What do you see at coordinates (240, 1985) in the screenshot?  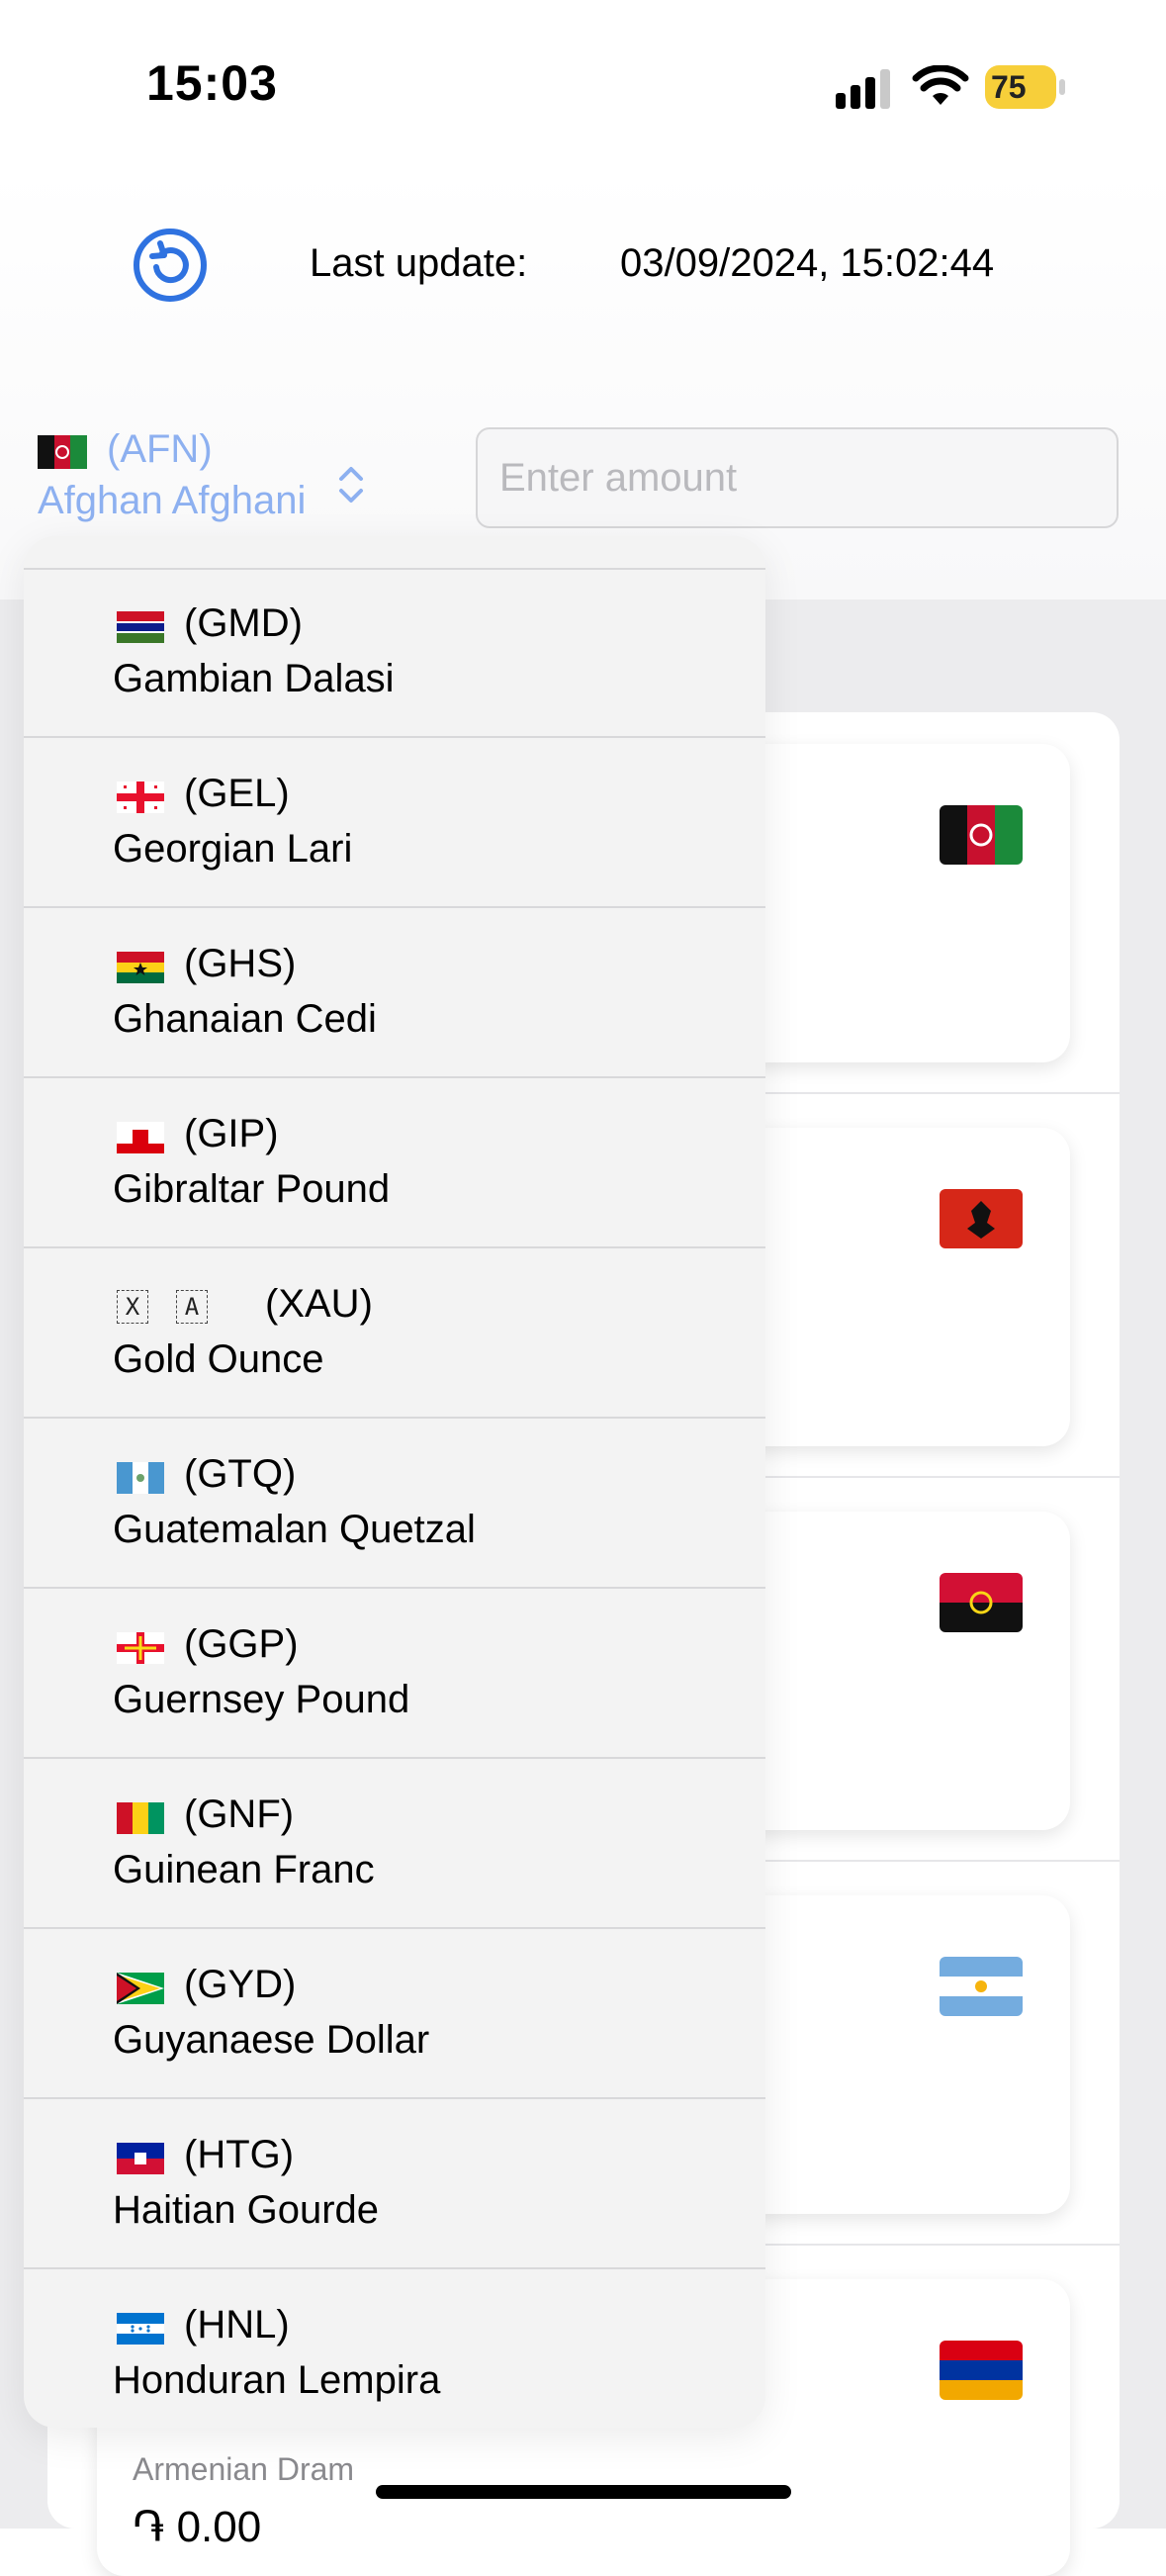 I see `dropdown-item-code: (GYD)` at bounding box center [240, 1985].